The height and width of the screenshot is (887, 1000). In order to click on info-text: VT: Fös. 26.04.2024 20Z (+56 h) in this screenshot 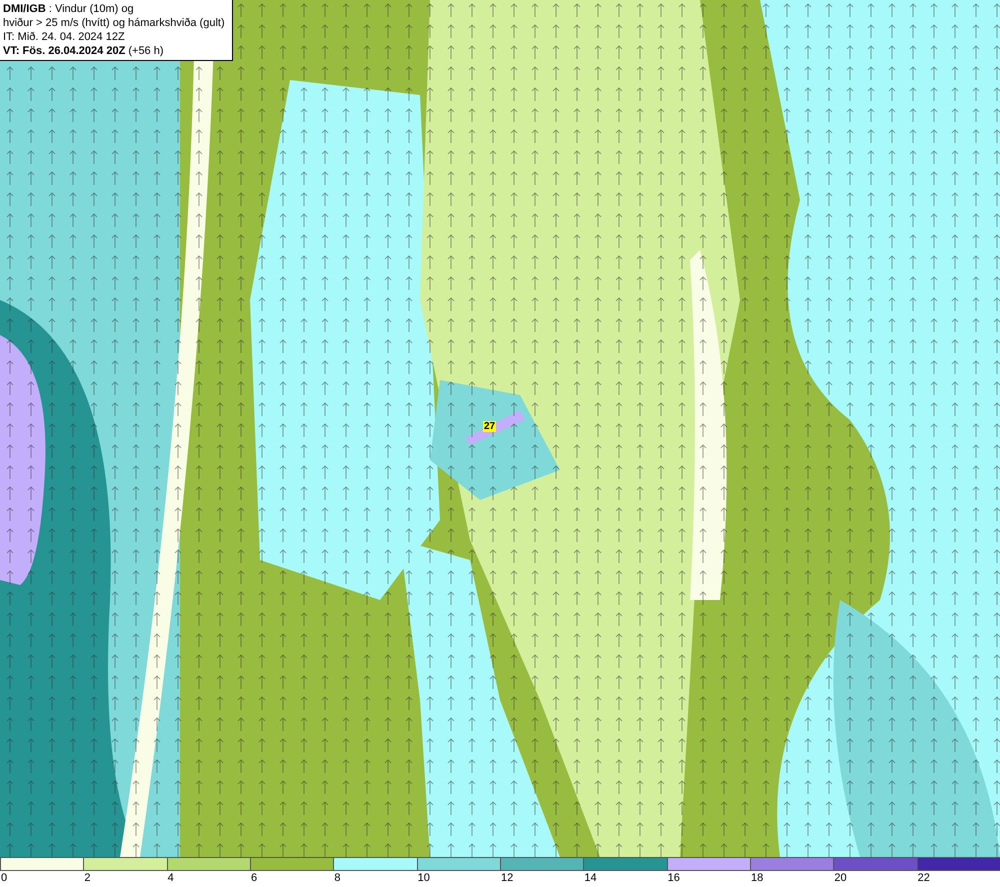, I will do `click(84, 51)`.